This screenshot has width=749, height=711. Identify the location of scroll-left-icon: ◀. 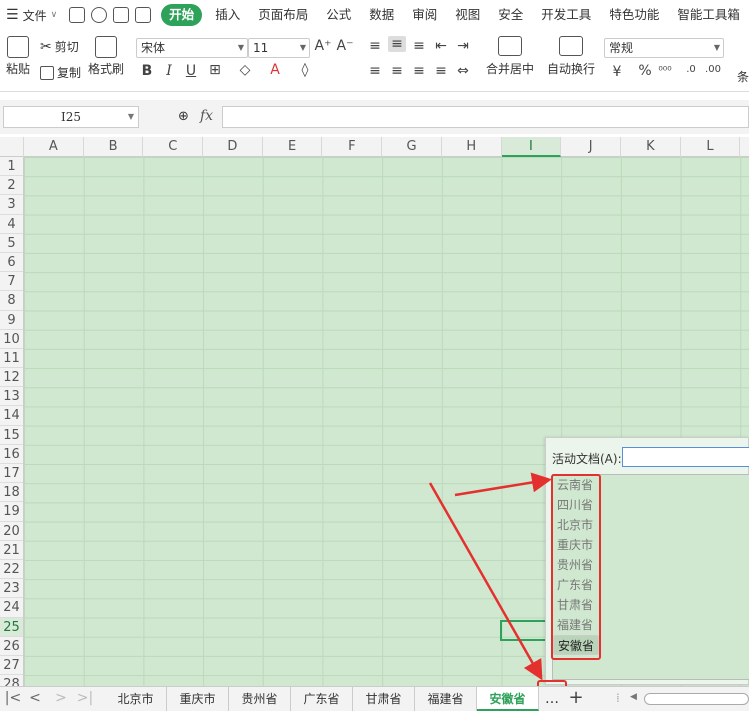
(633, 697).